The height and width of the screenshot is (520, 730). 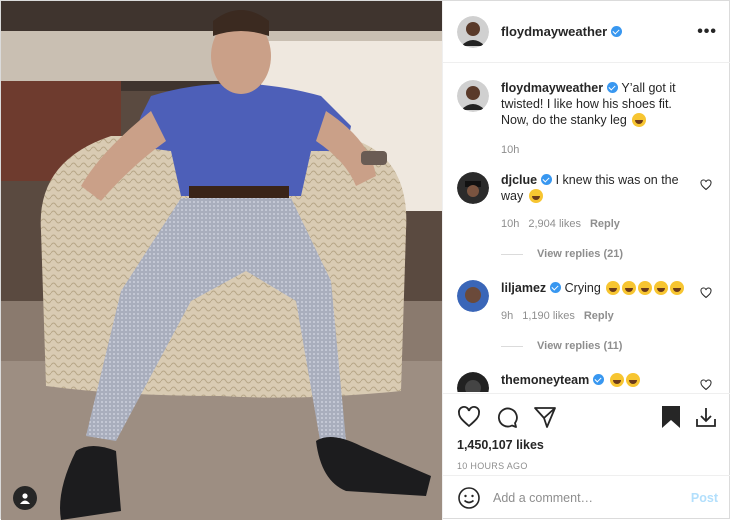 What do you see at coordinates (554, 224) in the screenshot?
I see `comment-likes: 2,904 likes` at bounding box center [554, 224].